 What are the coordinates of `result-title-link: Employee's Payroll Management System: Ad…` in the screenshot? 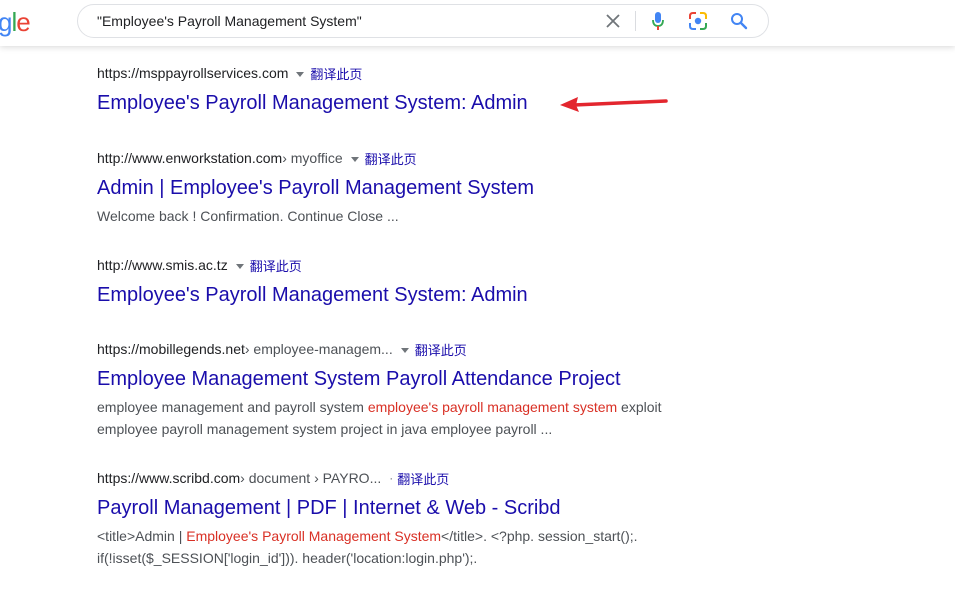 It's located at (397, 295).